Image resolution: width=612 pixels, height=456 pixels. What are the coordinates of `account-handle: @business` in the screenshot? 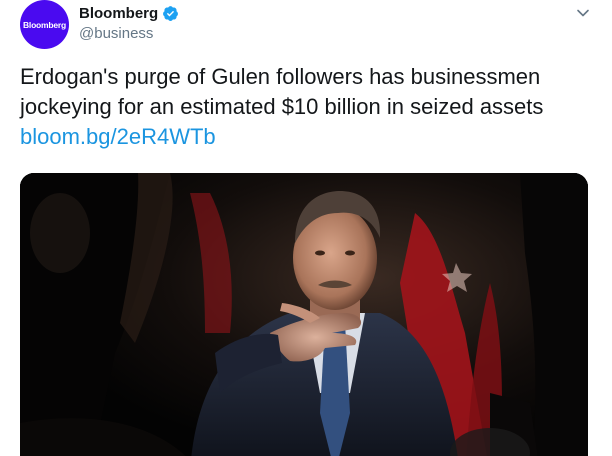 It's located at (116, 33).